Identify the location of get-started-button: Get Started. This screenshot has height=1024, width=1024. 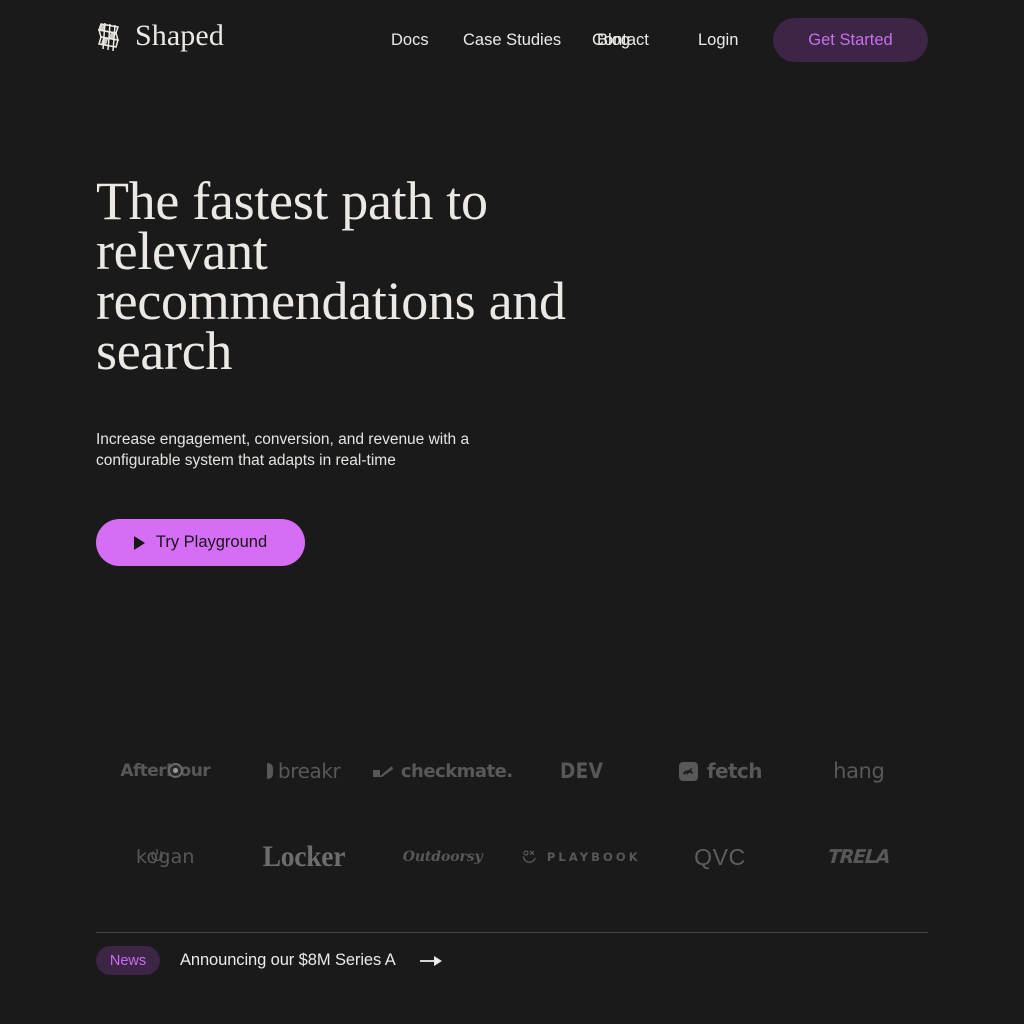
(850, 40).